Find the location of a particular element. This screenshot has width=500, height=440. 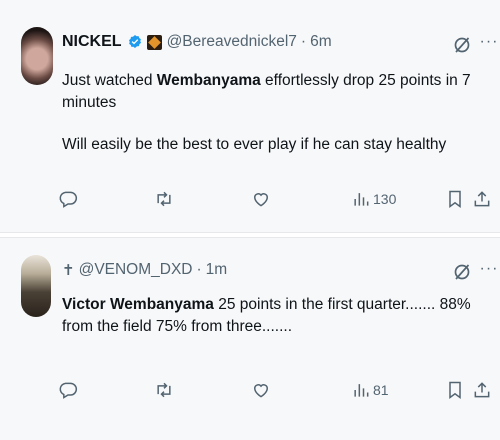

views-button: 130 is located at coordinates (373, 199).